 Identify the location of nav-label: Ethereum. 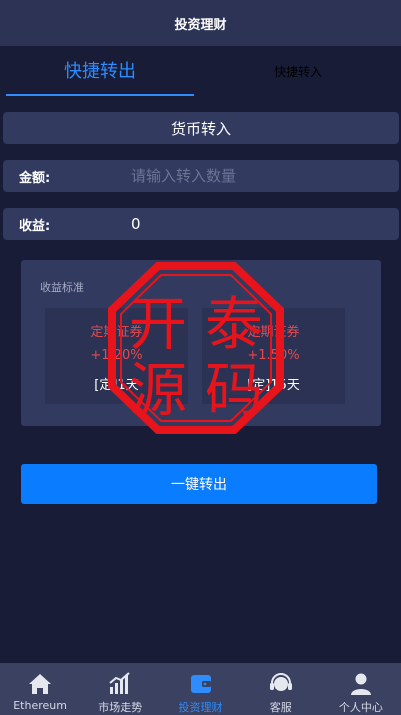
(40, 705).